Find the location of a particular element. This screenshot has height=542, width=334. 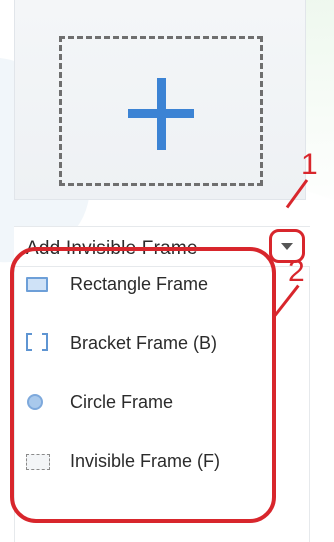

add-invisible-frame-dropdown: Add Invisible Frame is located at coordinates (162, 246).